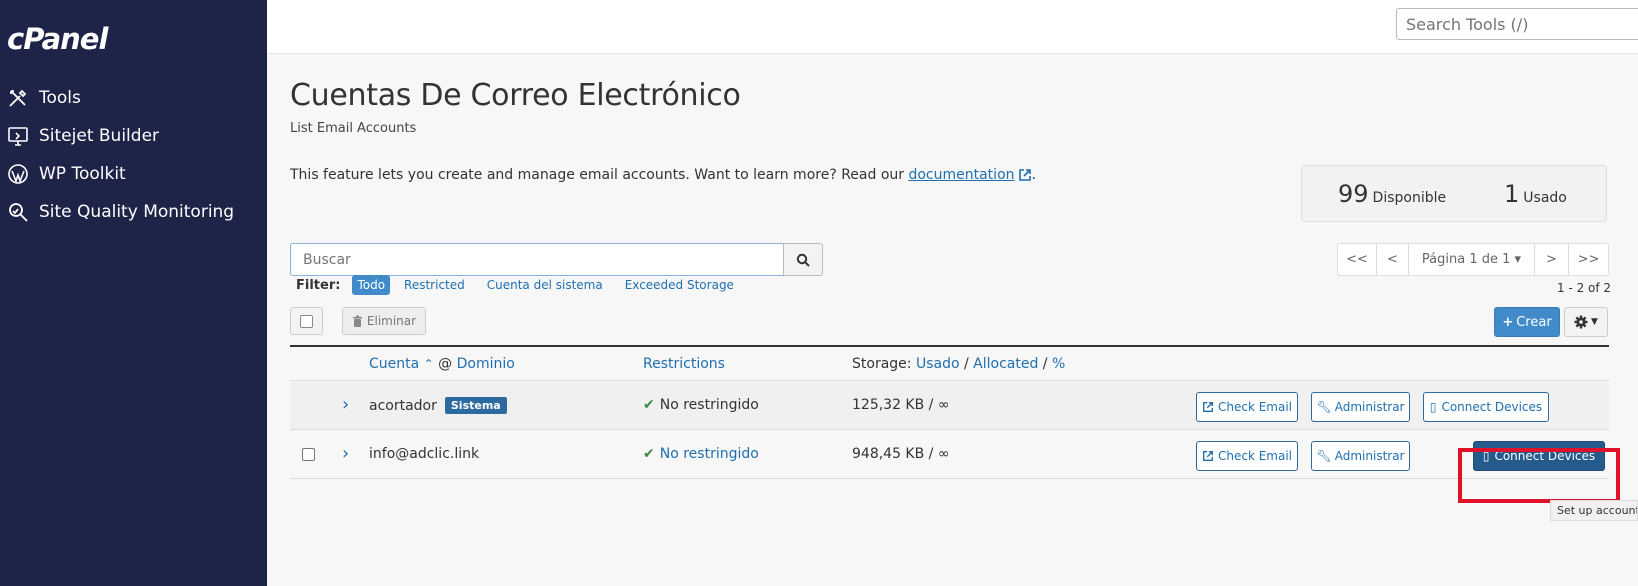 Image resolution: width=1638 pixels, height=586 pixels. I want to click on result-count: 1 - 2 of 2, so click(1584, 288).